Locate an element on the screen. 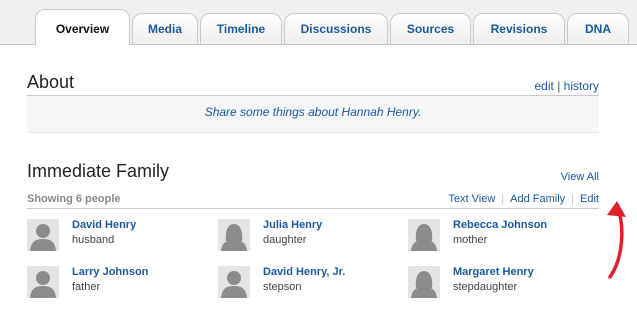 The width and height of the screenshot is (637, 314). about-heading: About is located at coordinates (51, 82).